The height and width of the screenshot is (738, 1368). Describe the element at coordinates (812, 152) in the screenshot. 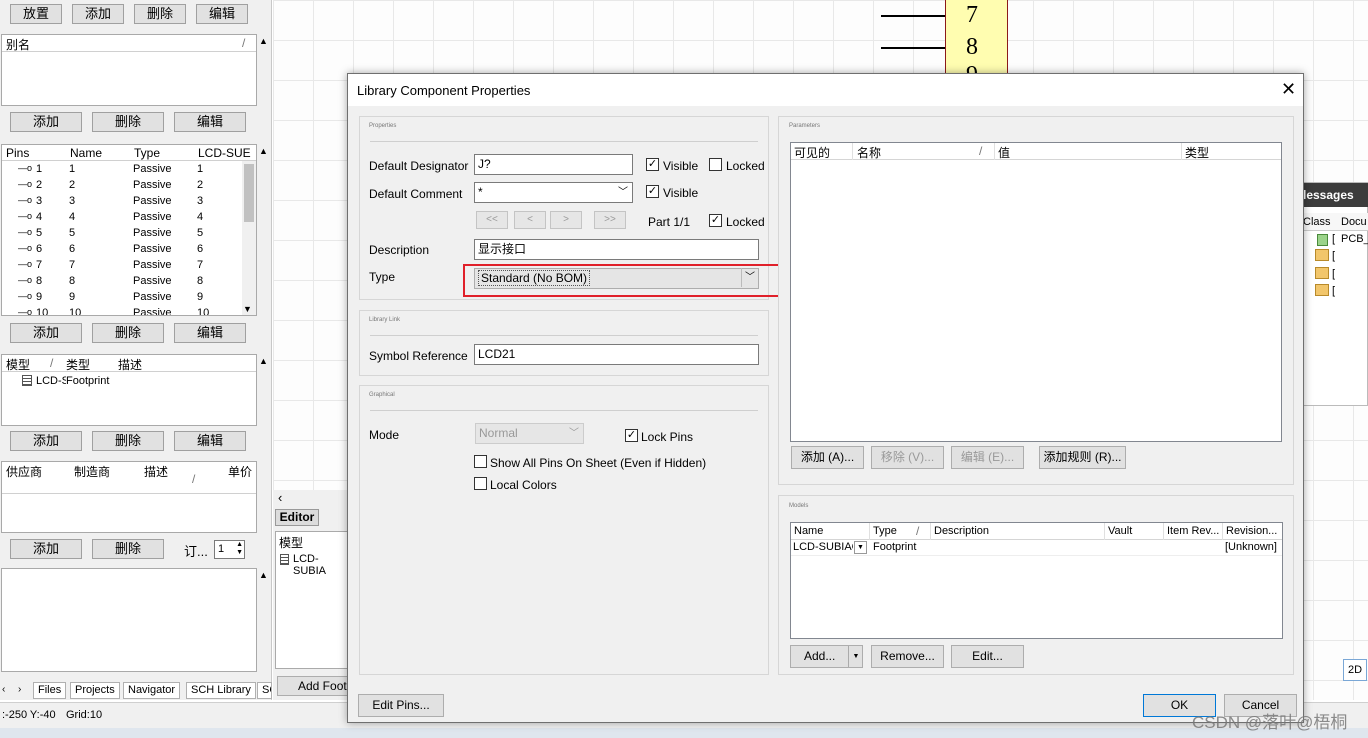

I see `param-col-visible: 可见的` at that location.